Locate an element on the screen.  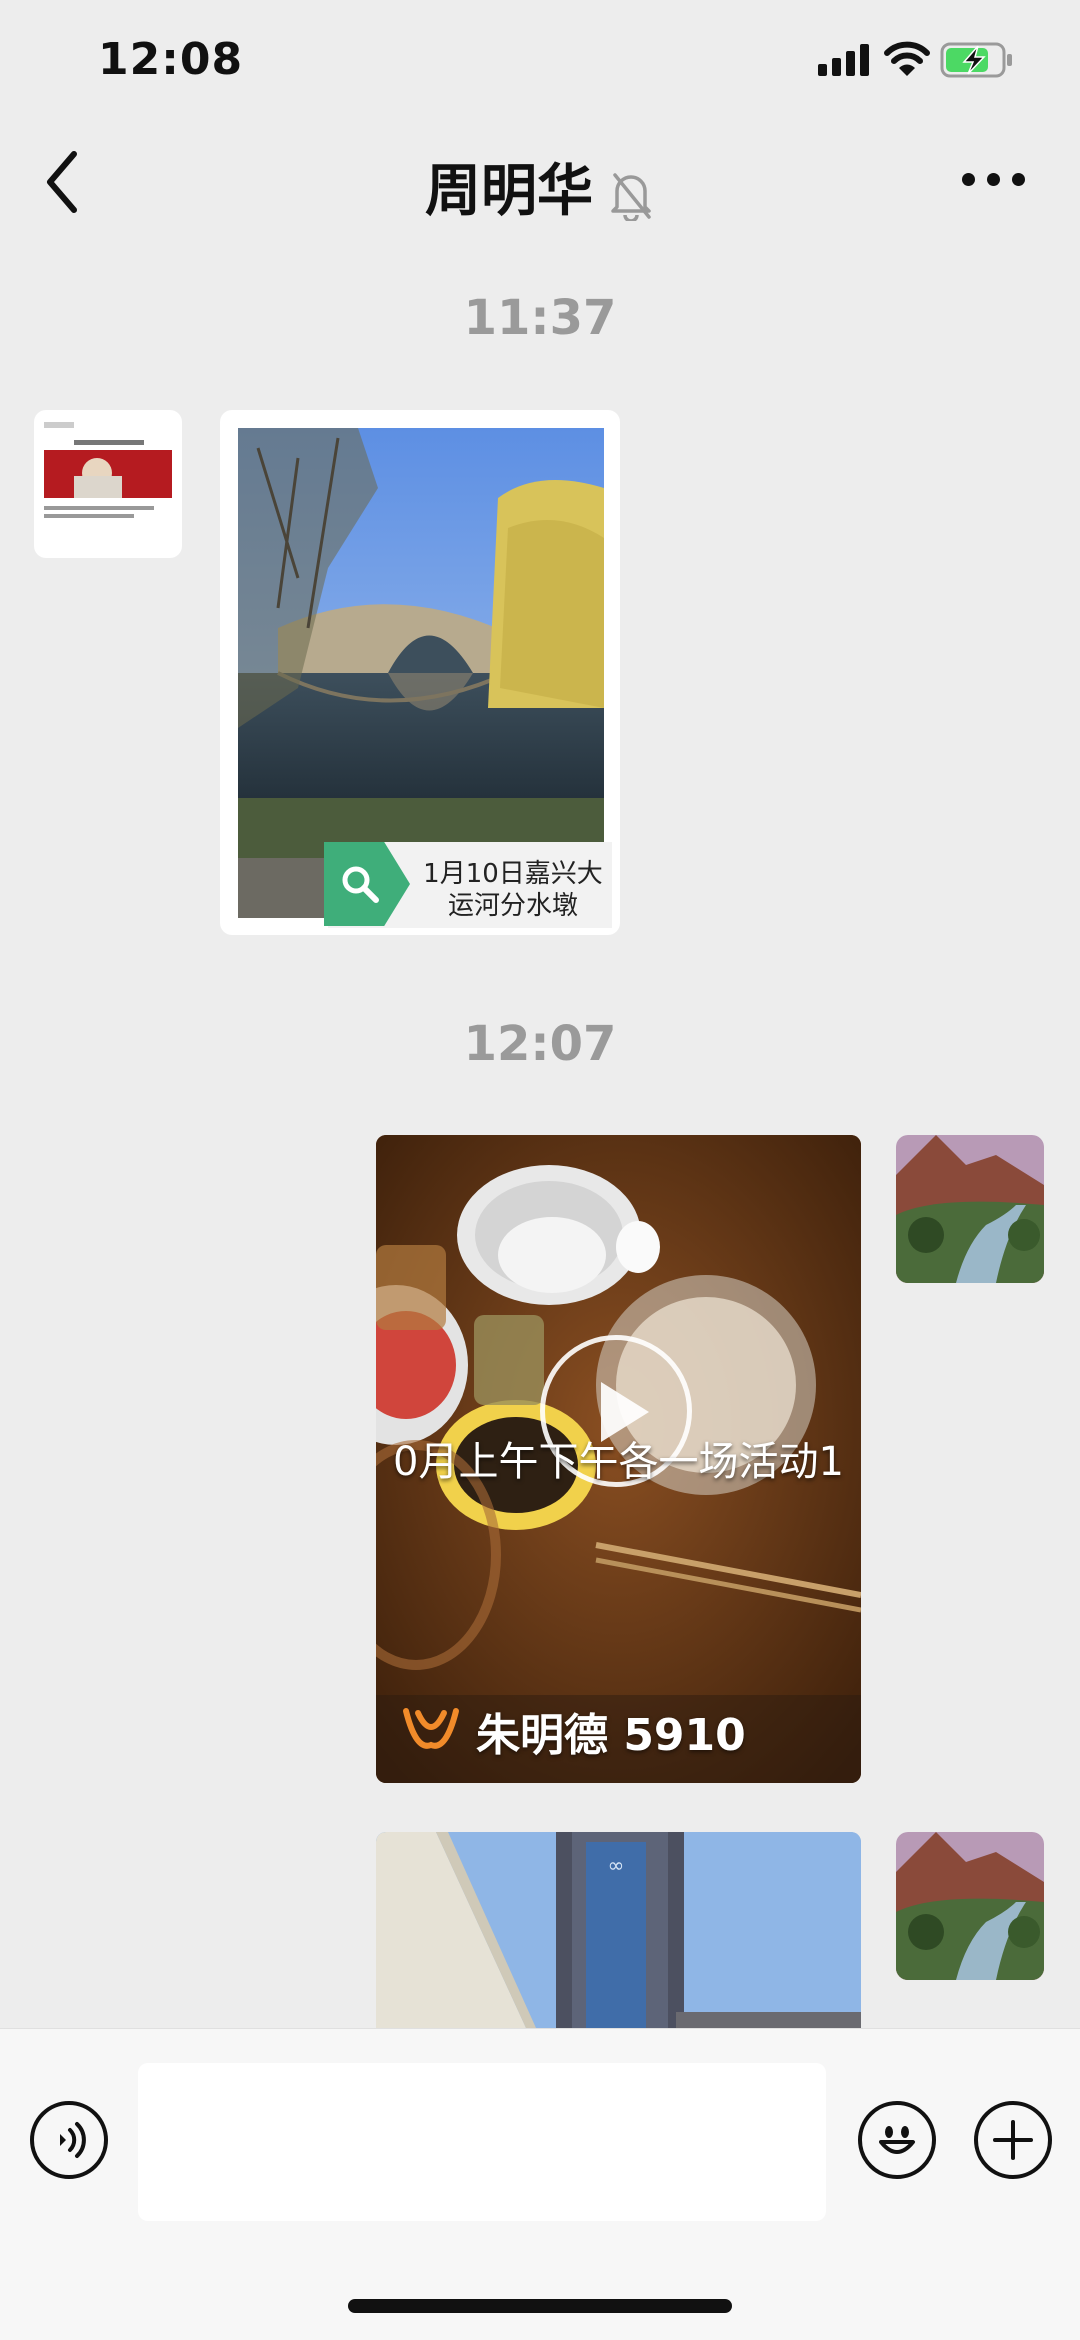
caption-line-2: 运河分水墩 is located at coordinates (512, 906).